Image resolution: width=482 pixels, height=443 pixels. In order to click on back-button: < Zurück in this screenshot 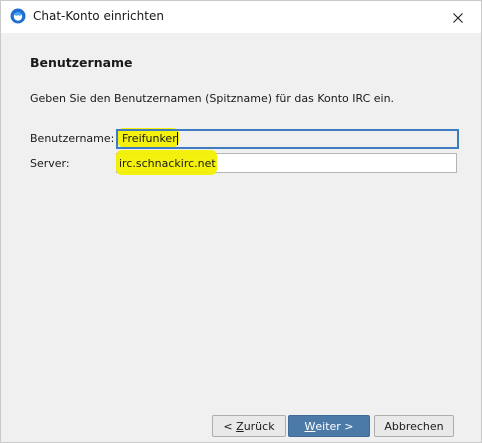, I will do `click(249, 426)`.